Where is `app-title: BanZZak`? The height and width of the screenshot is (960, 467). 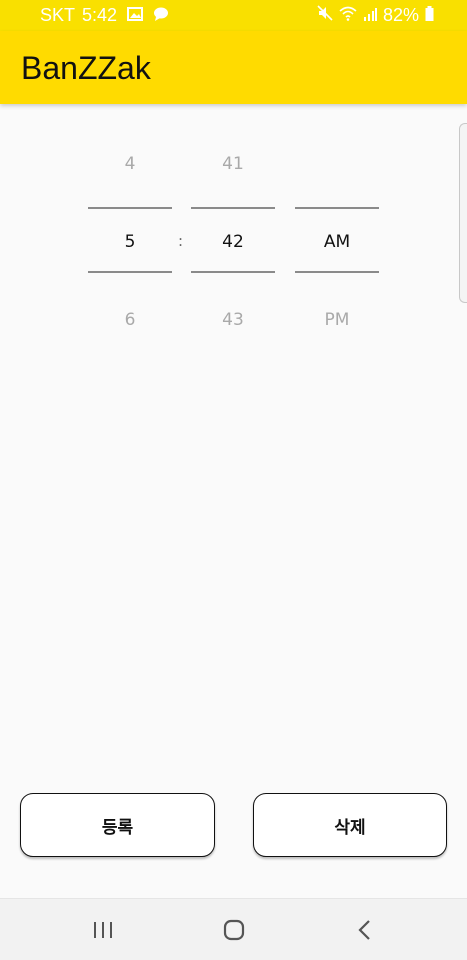 app-title: BanZZak is located at coordinates (86, 68).